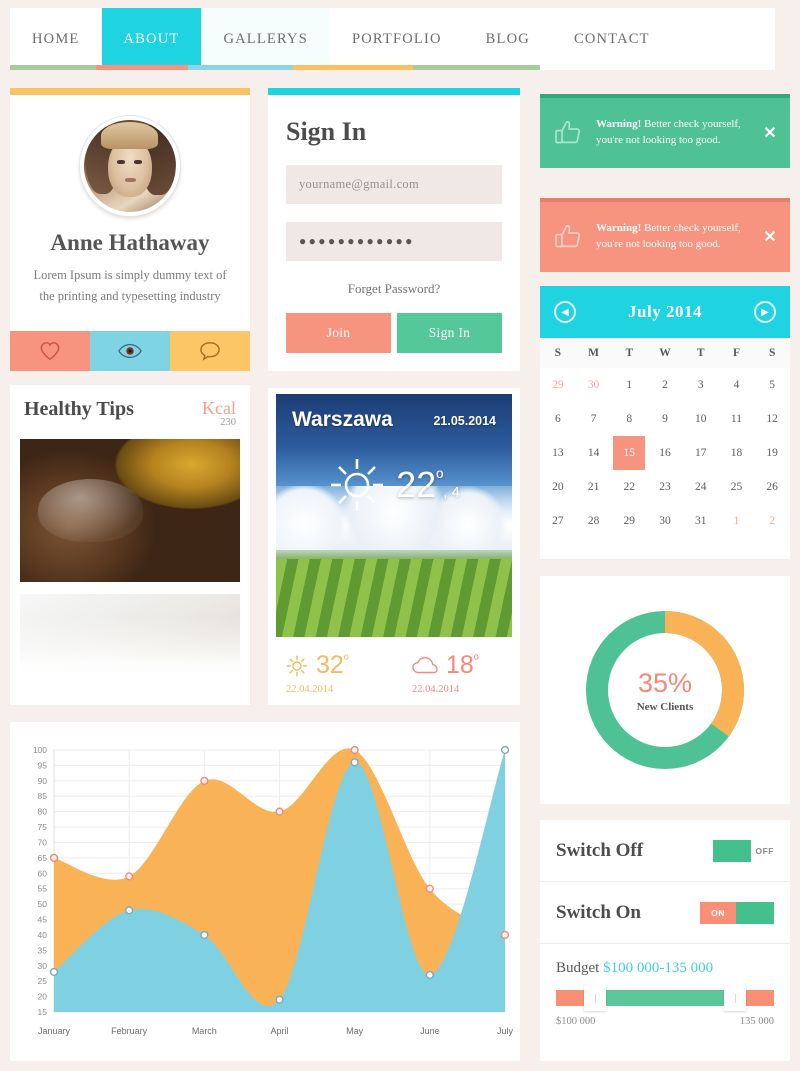 The width and height of the screenshot is (800, 1071). What do you see at coordinates (772, 487) in the screenshot?
I see `calendar-day: 26` at bounding box center [772, 487].